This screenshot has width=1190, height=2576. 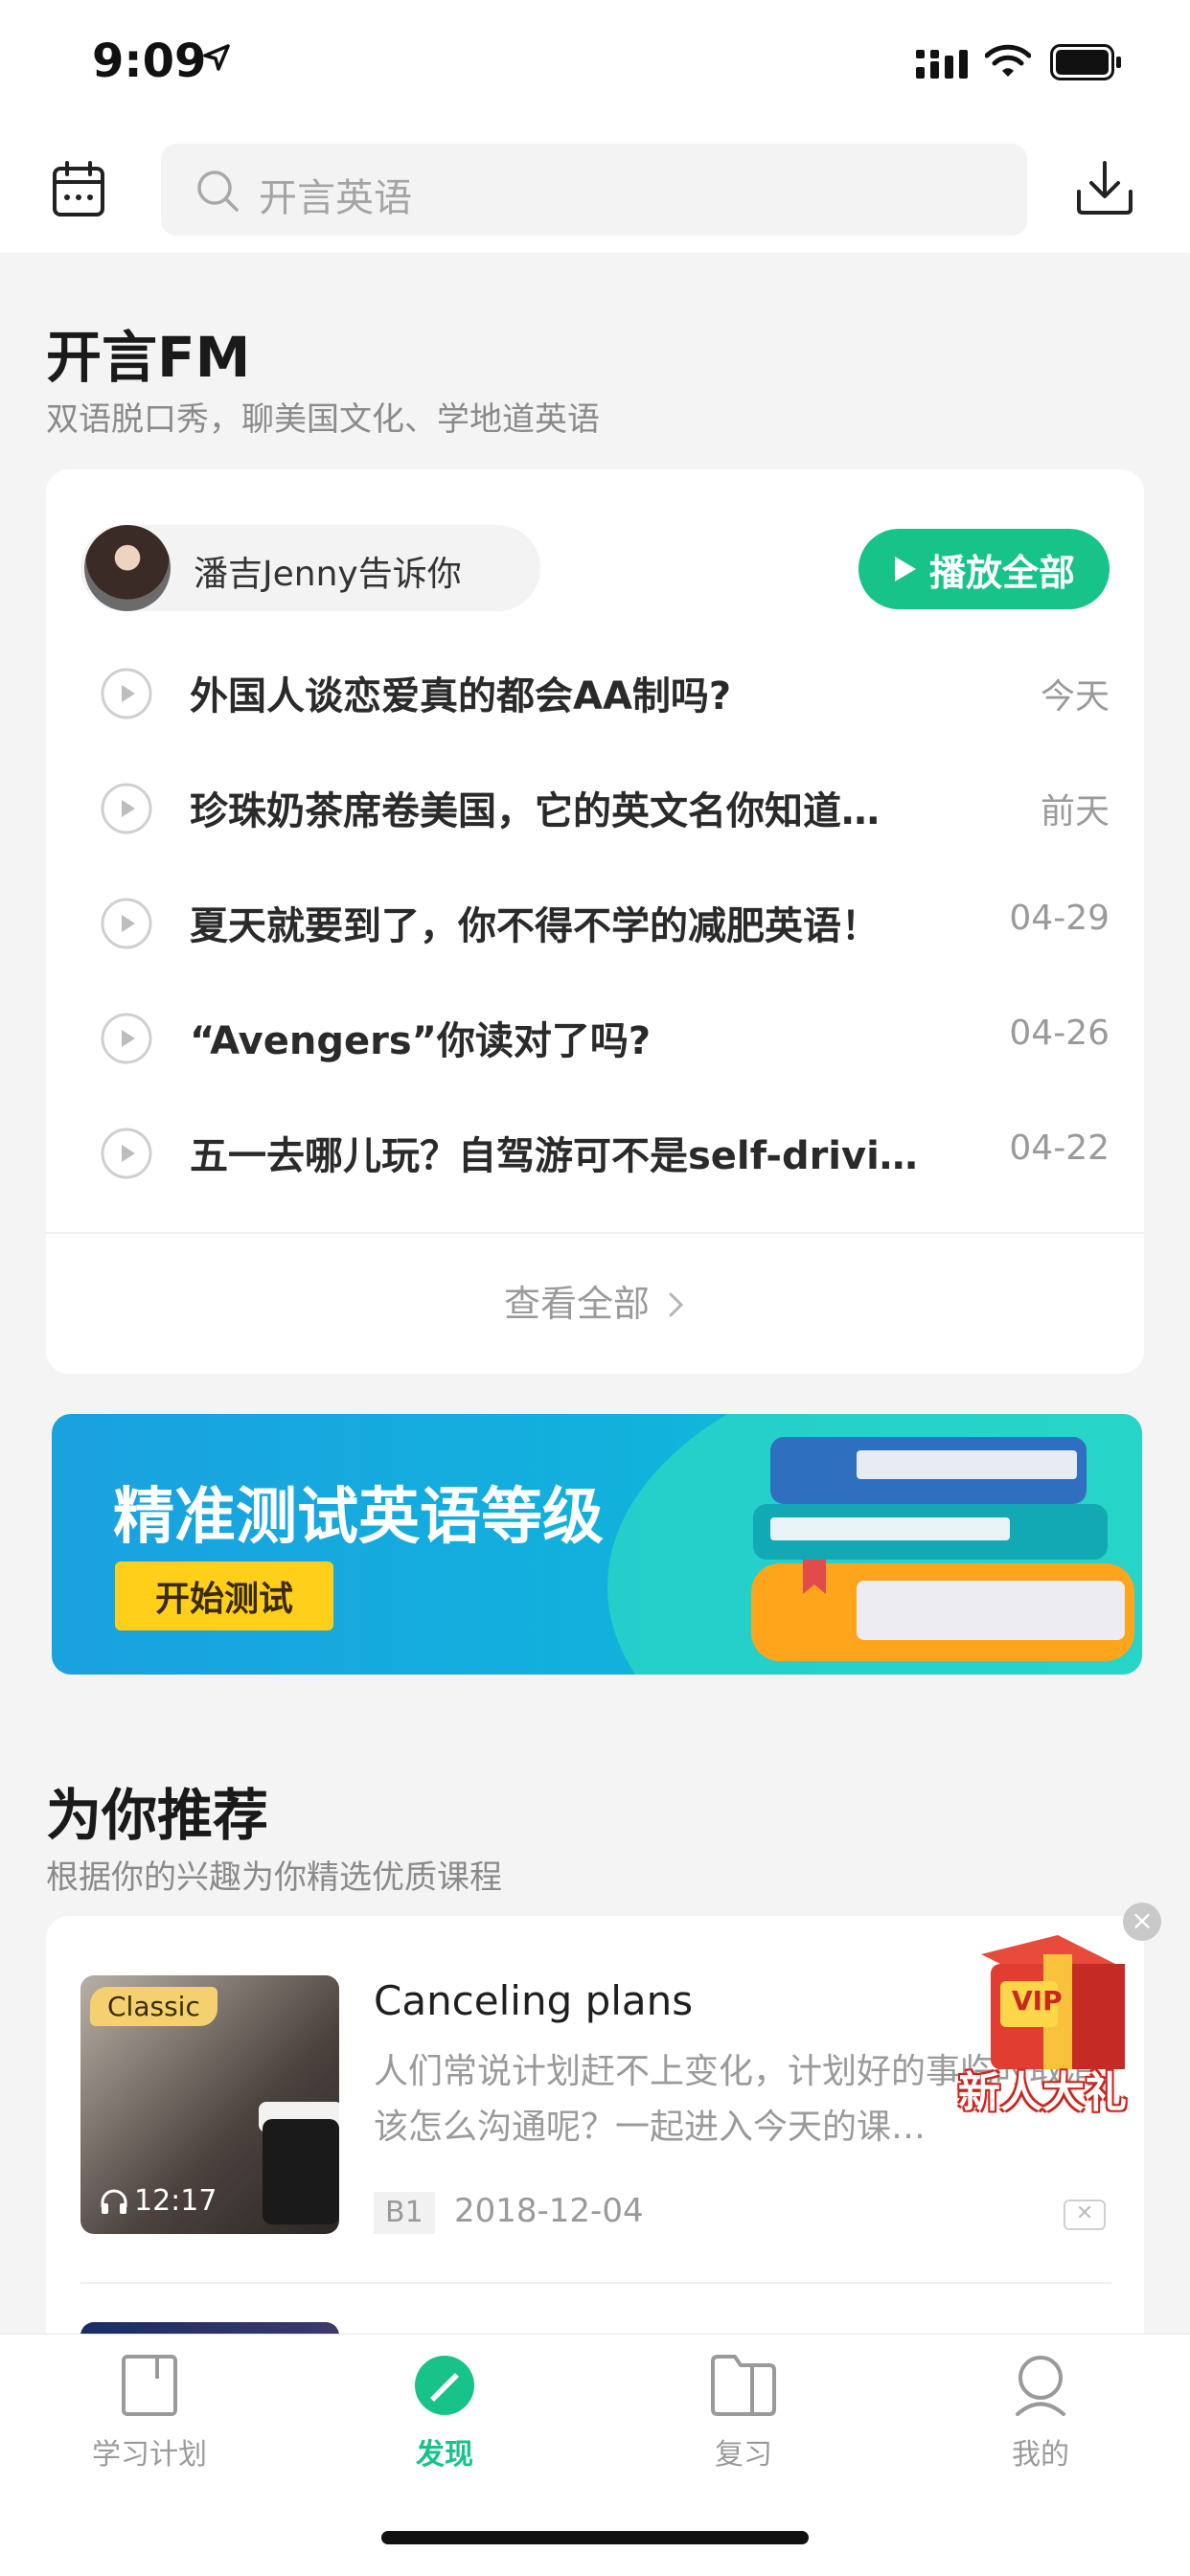 I want to click on episode-title: “Avengers”你读对了吗?, so click(x=421, y=1041).